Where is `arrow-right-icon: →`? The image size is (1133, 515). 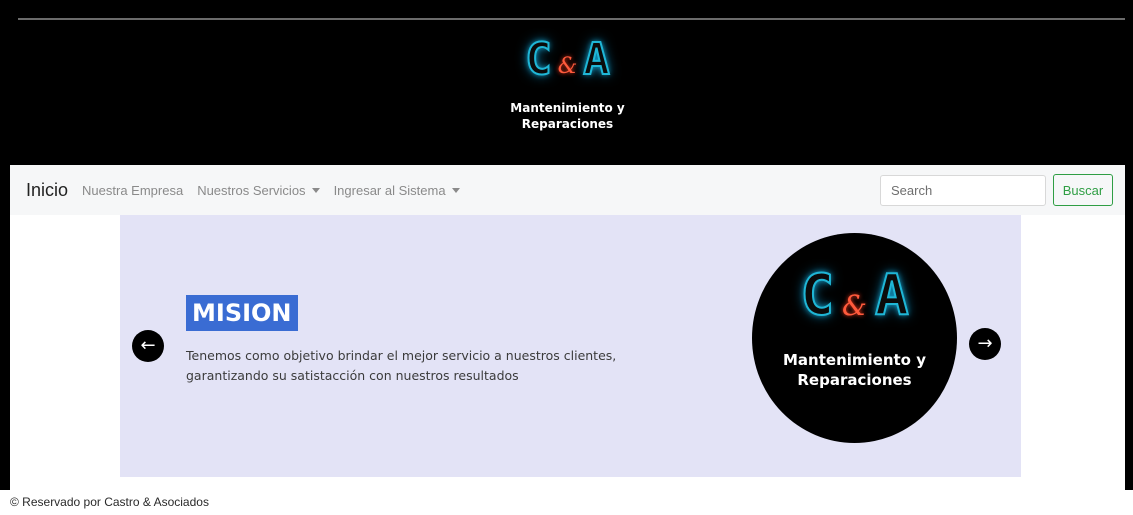 arrow-right-icon: → is located at coordinates (985, 343).